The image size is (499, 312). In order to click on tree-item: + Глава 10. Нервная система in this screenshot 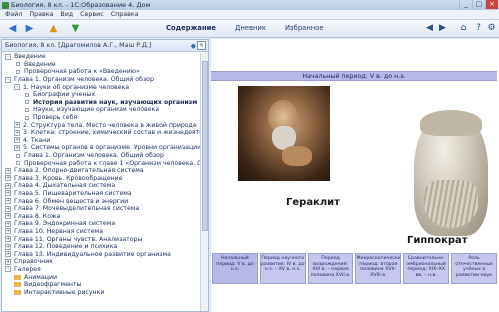, I will do `click(101, 232)`.